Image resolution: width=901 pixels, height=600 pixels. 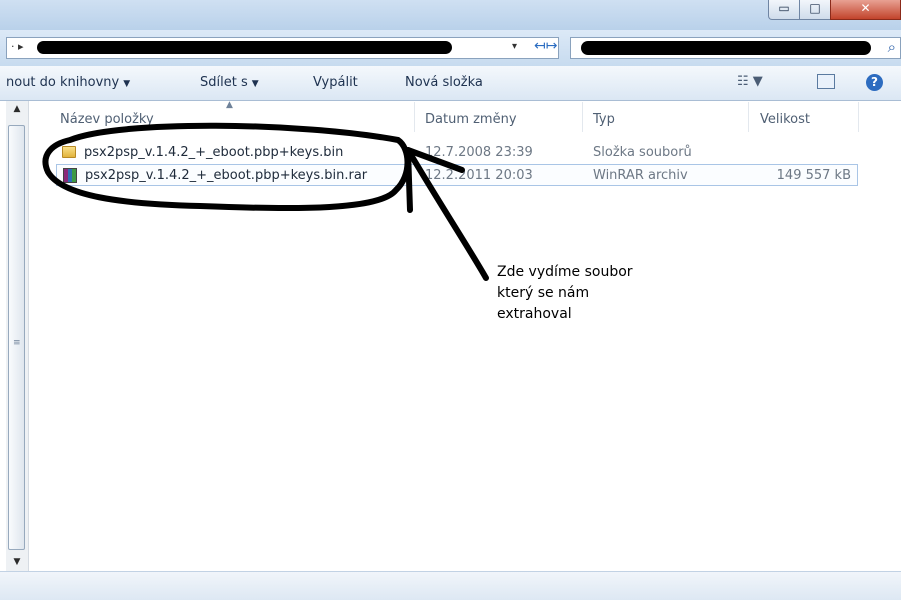 What do you see at coordinates (226, 167) in the screenshot?
I see `annotation-circle` at bounding box center [226, 167].